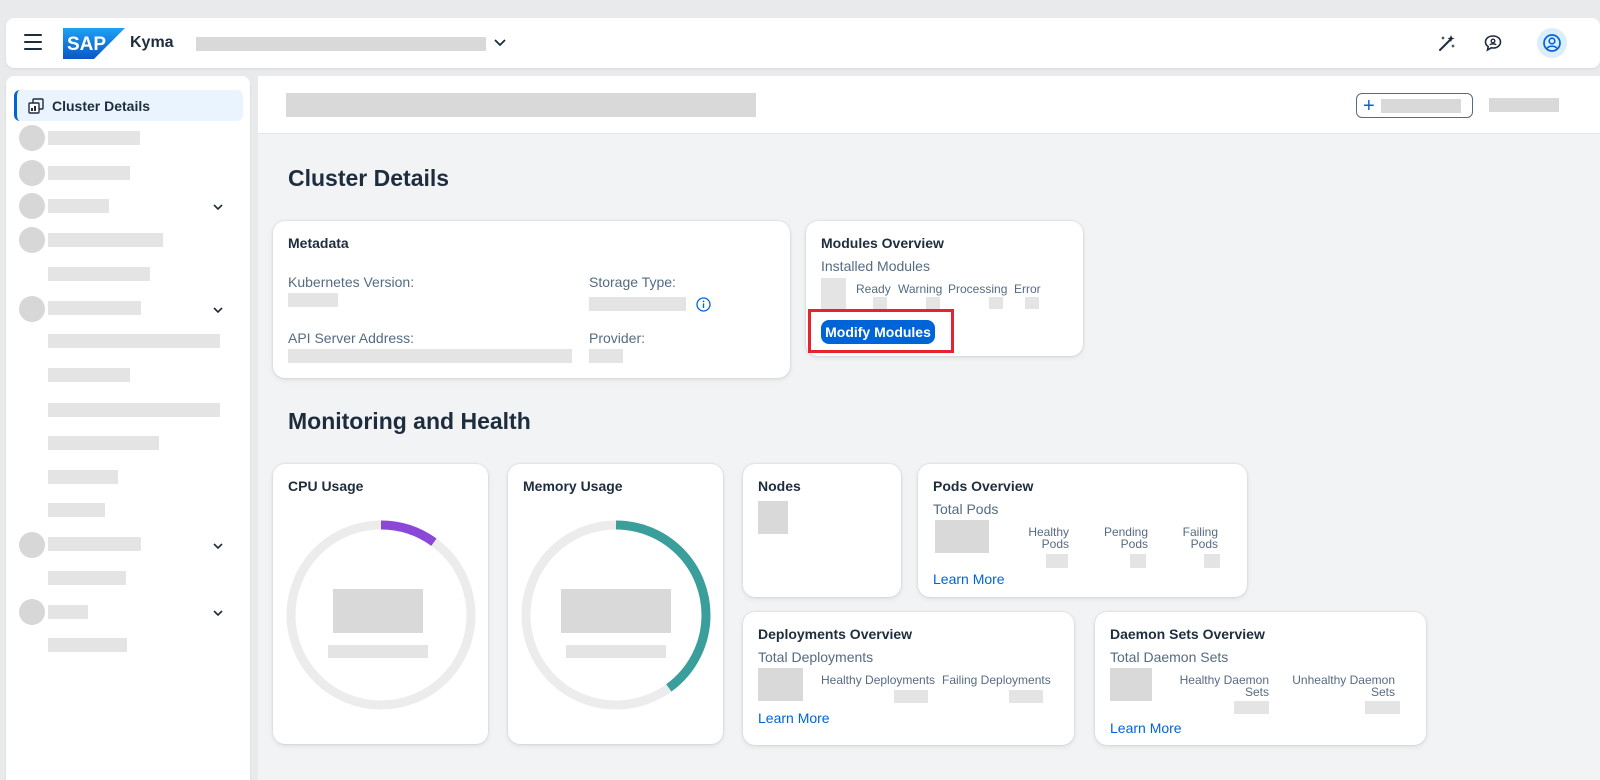 The width and height of the screenshot is (1600, 780). What do you see at coordinates (1118, 538) in the screenshot?
I see `pending-pods-label: Pending Pods` at bounding box center [1118, 538].